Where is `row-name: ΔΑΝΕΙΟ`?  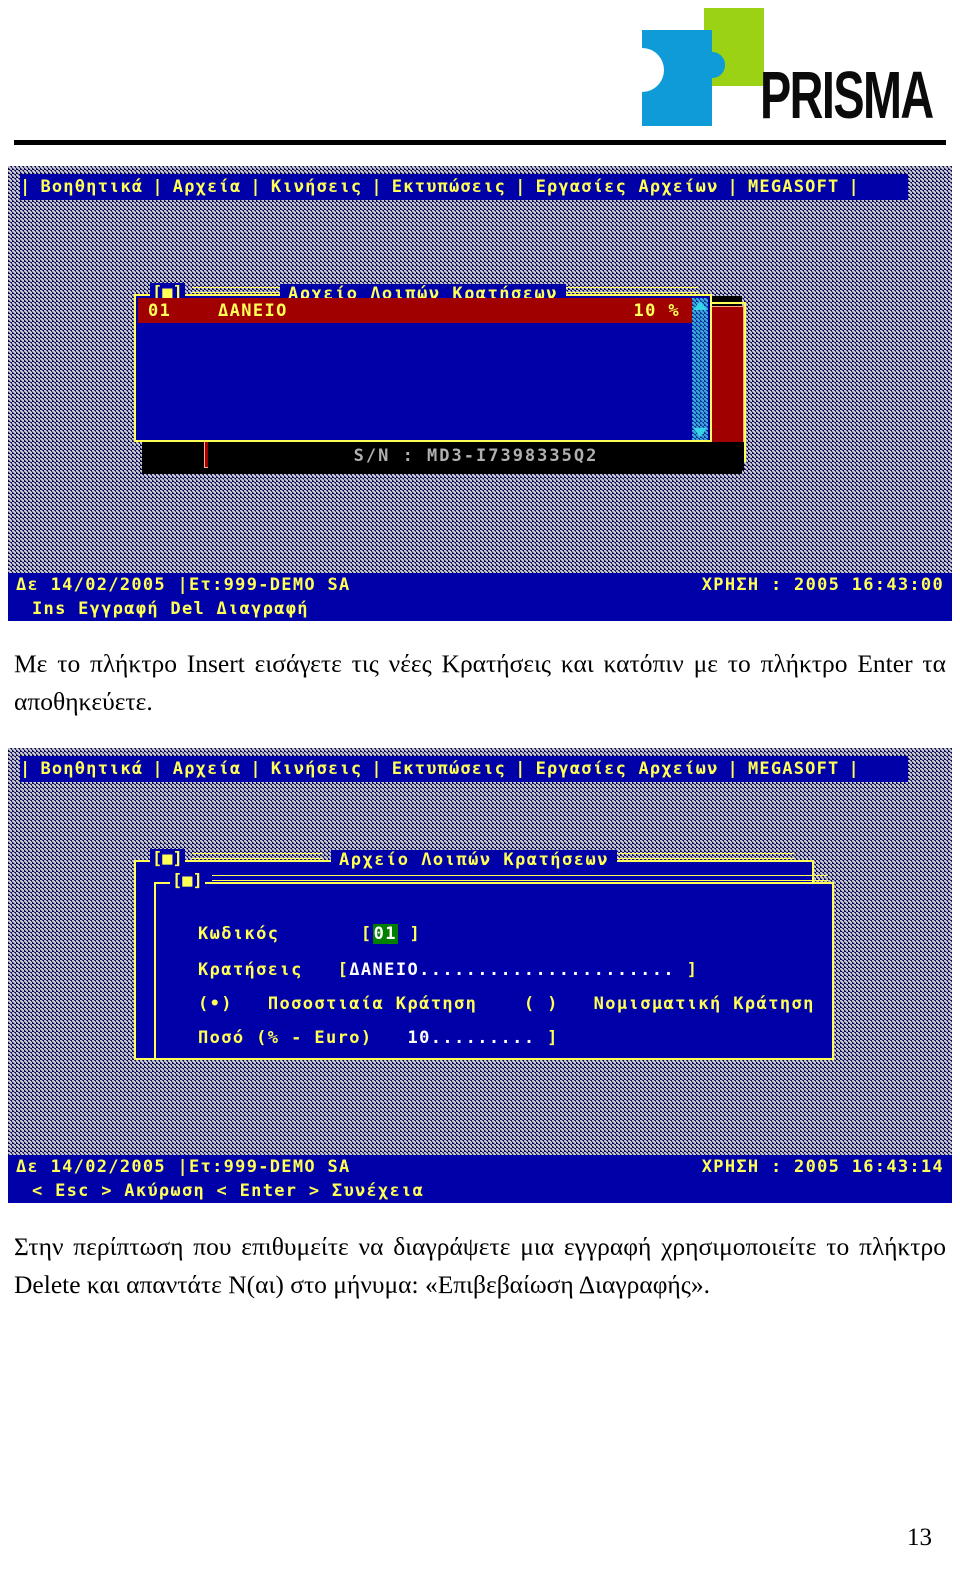
row-name: ΔΑΝΕΙΟ is located at coordinates (253, 310).